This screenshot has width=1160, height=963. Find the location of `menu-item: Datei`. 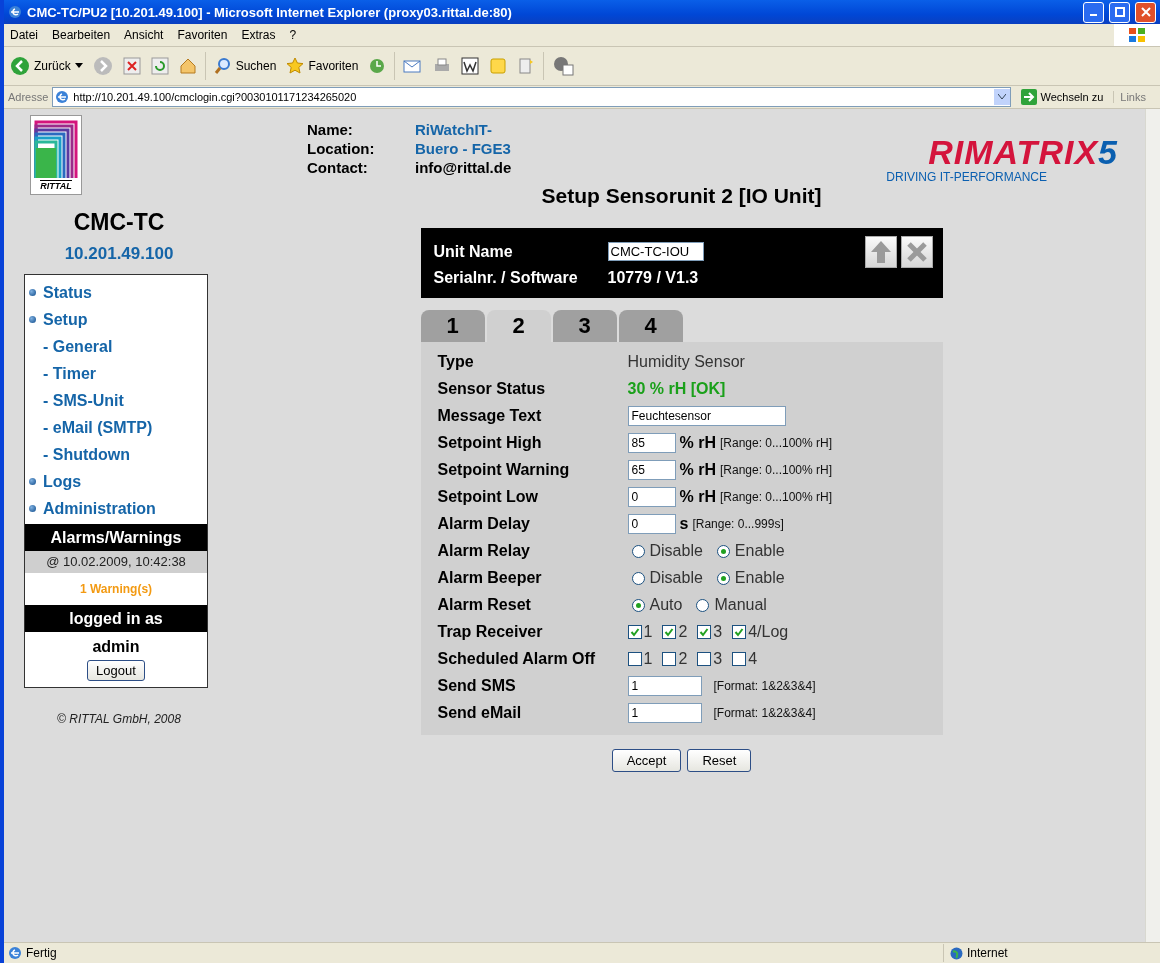

menu-item: Datei is located at coordinates (24, 35).